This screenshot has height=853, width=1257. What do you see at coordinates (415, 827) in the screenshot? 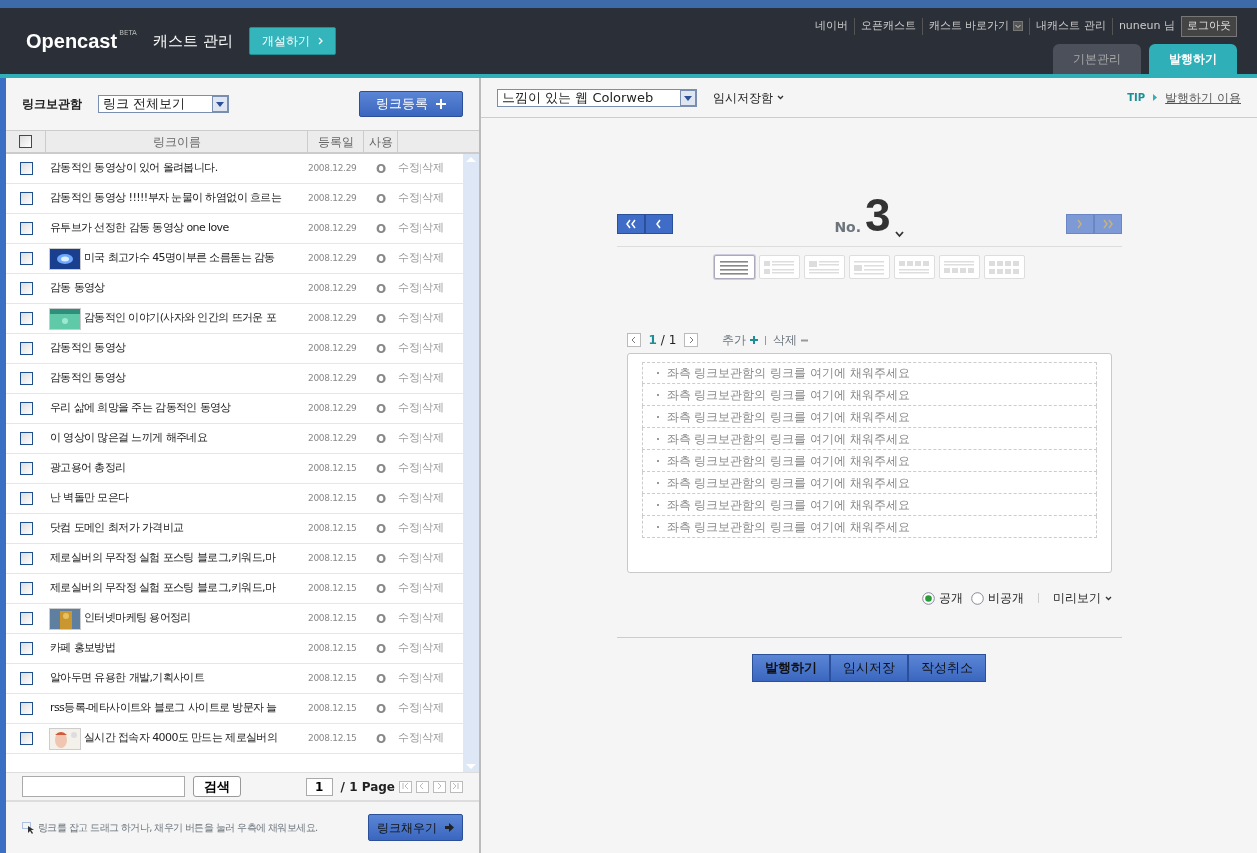
I see `fill-links-button: 링크채우기` at bounding box center [415, 827].